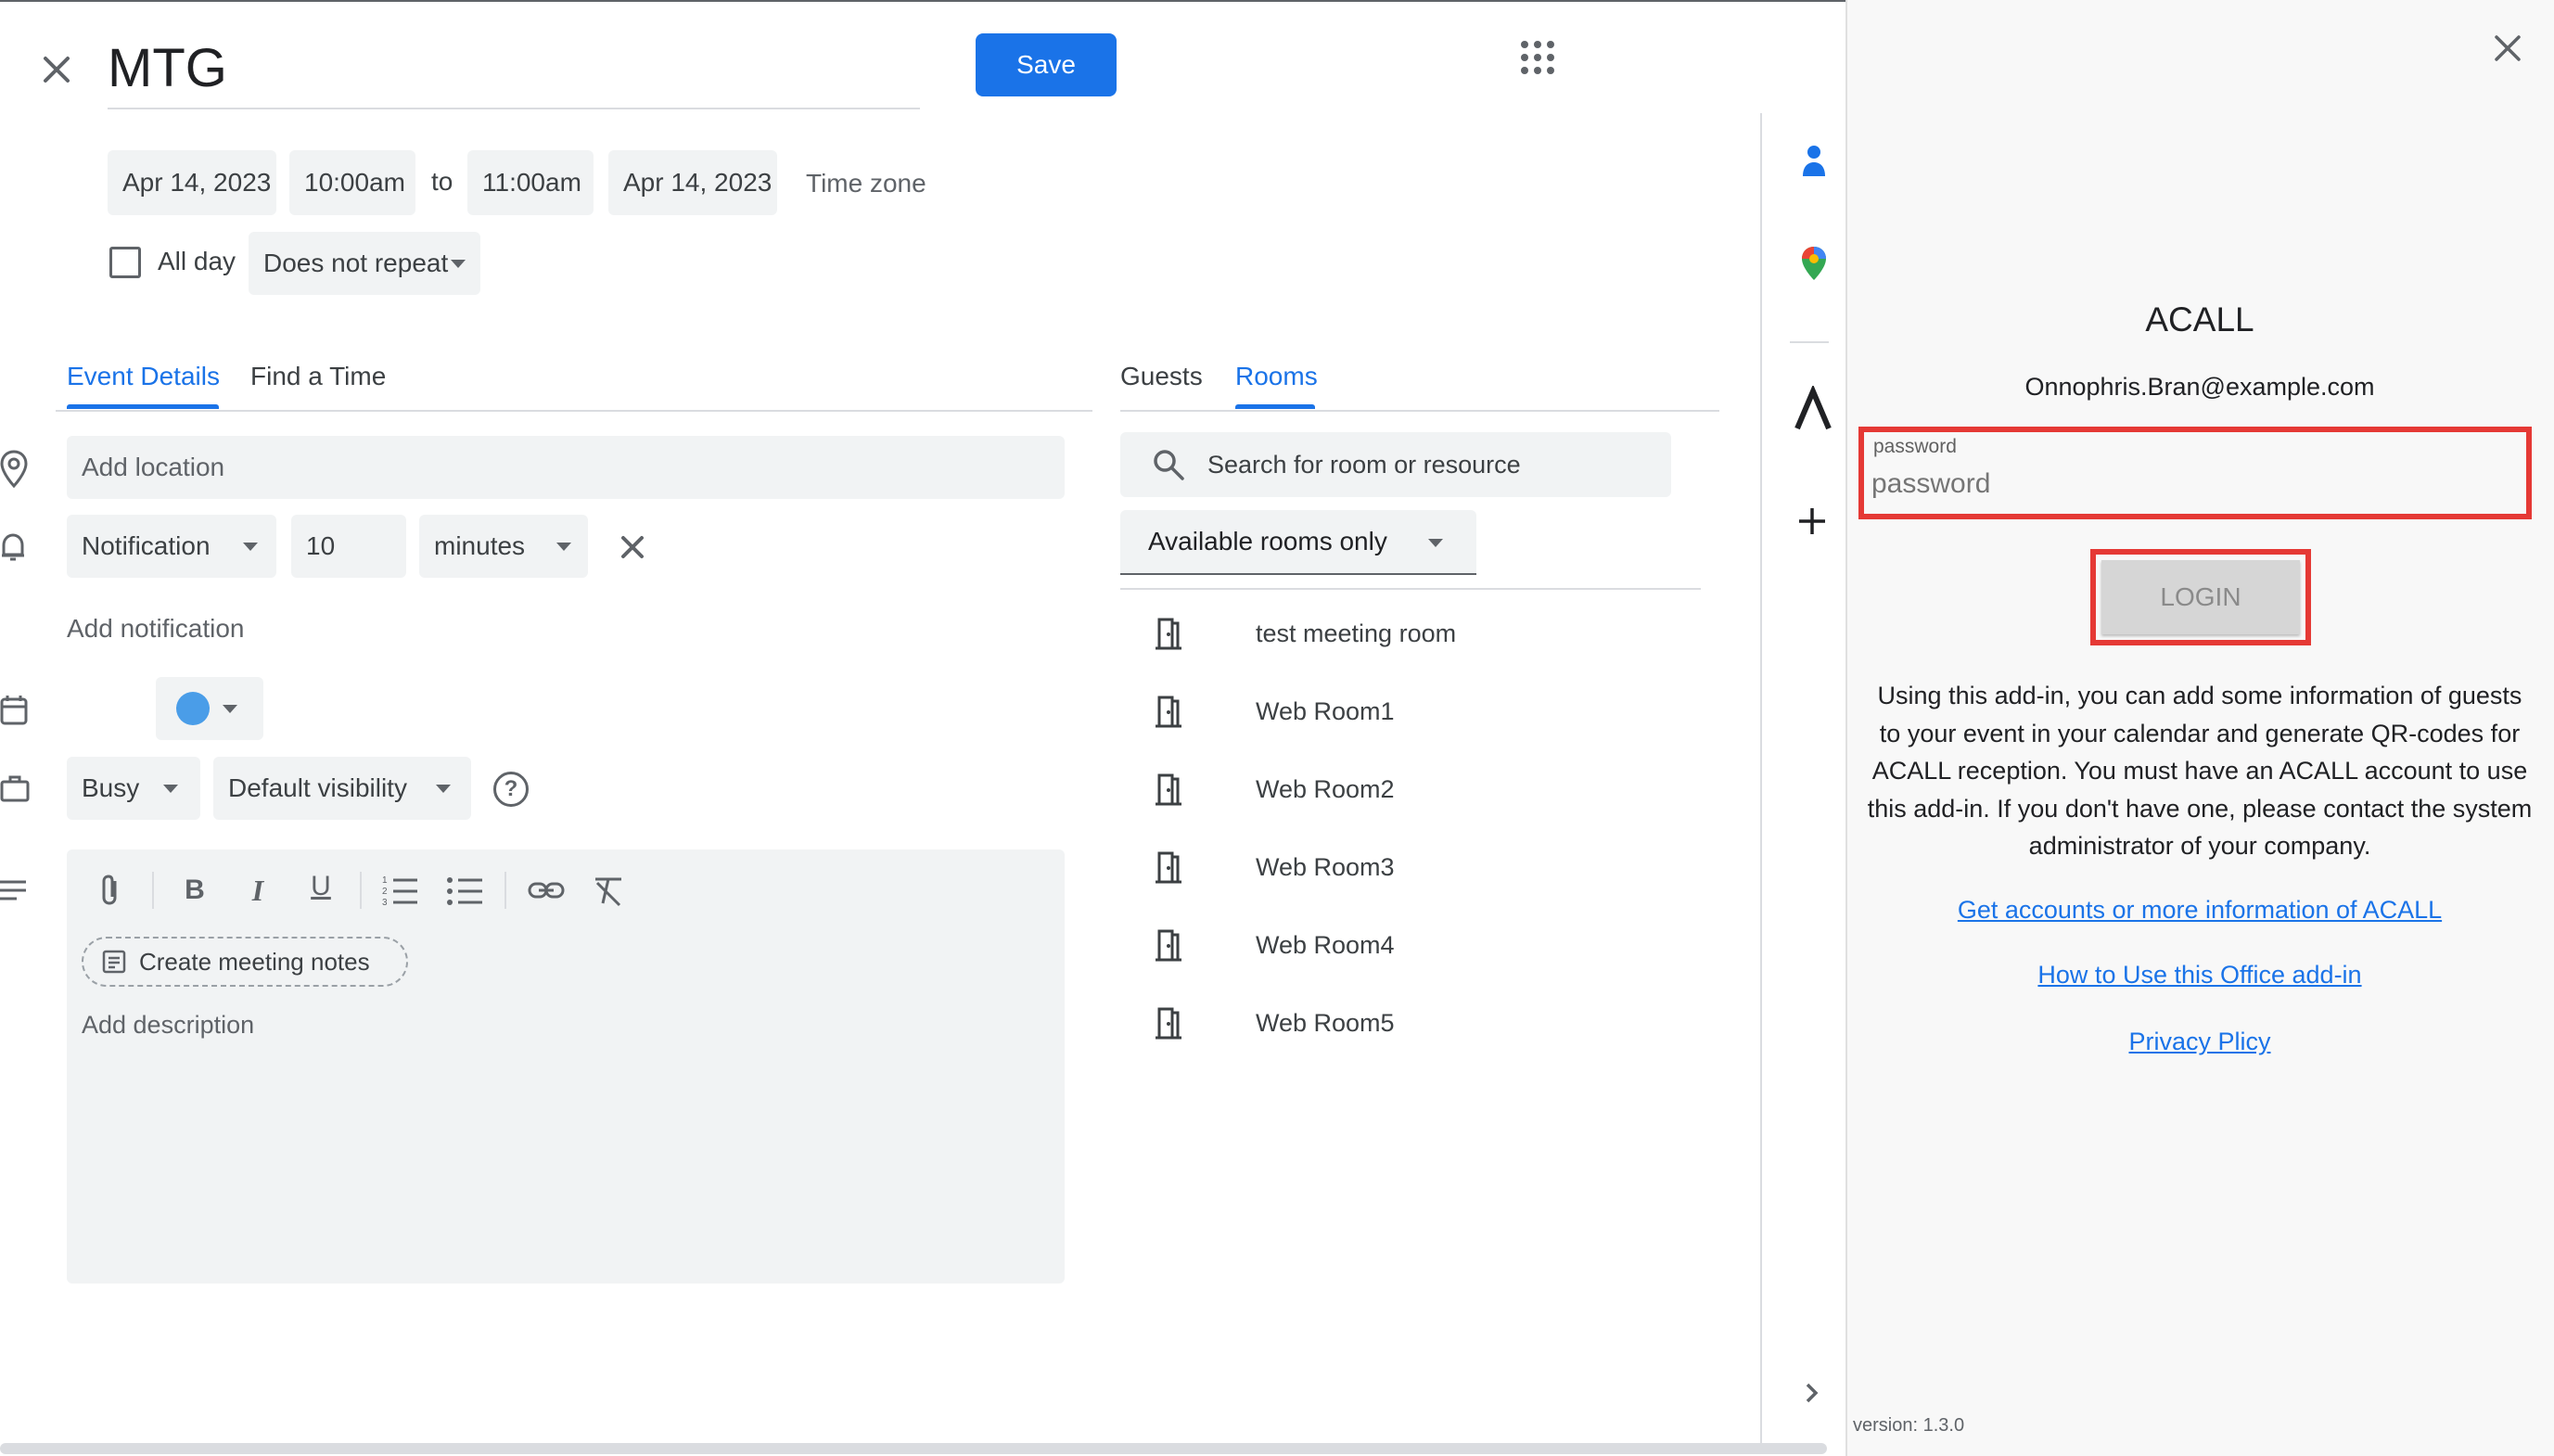  I want to click on insert-link-button, so click(546, 890).